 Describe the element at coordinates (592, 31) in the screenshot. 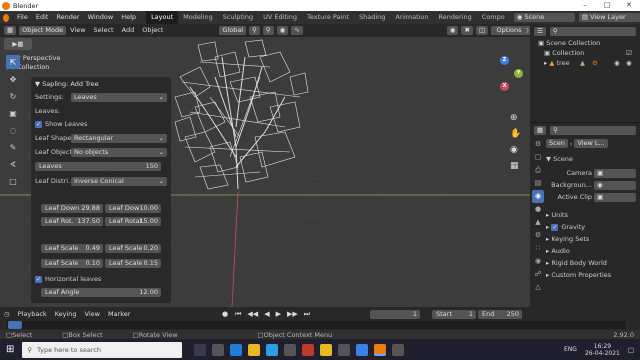

I see `outliner-search-field: ⚲` at that location.